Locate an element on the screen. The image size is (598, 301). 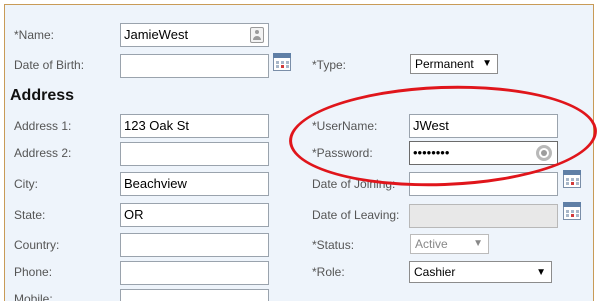
joining-calendar-icon is located at coordinates (572, 179).